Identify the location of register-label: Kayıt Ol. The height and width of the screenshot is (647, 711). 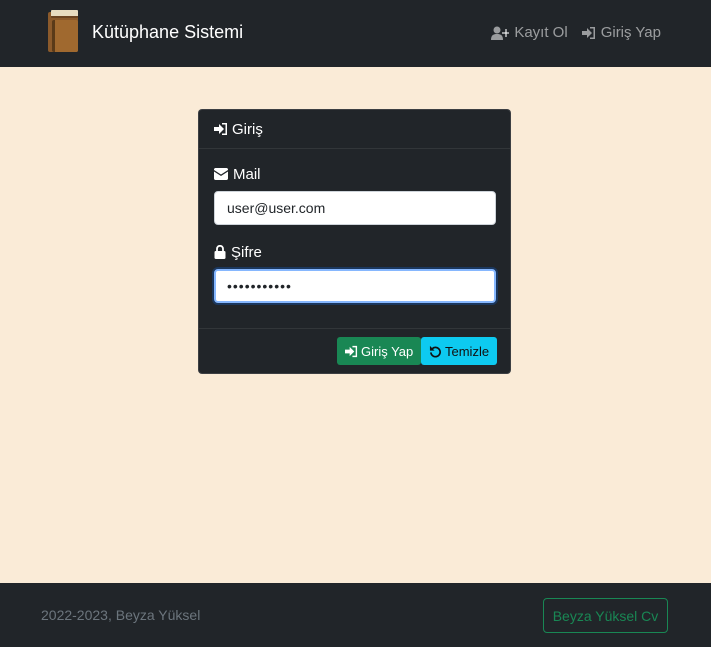
(541, 32).